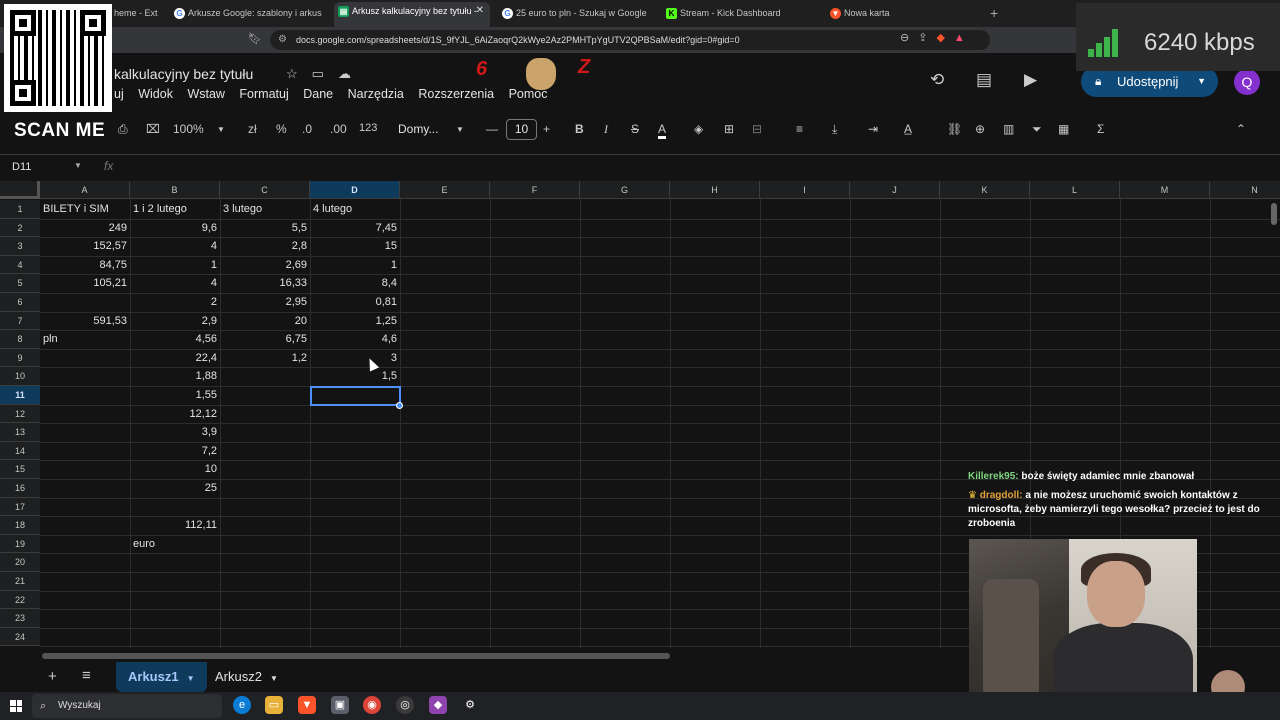 This screenshot has height=720, width=1280. What do you see at coordinates (355, 283) in the screenshot?
I see `cell-d5: 8,4` at bounding box center [355, 283].